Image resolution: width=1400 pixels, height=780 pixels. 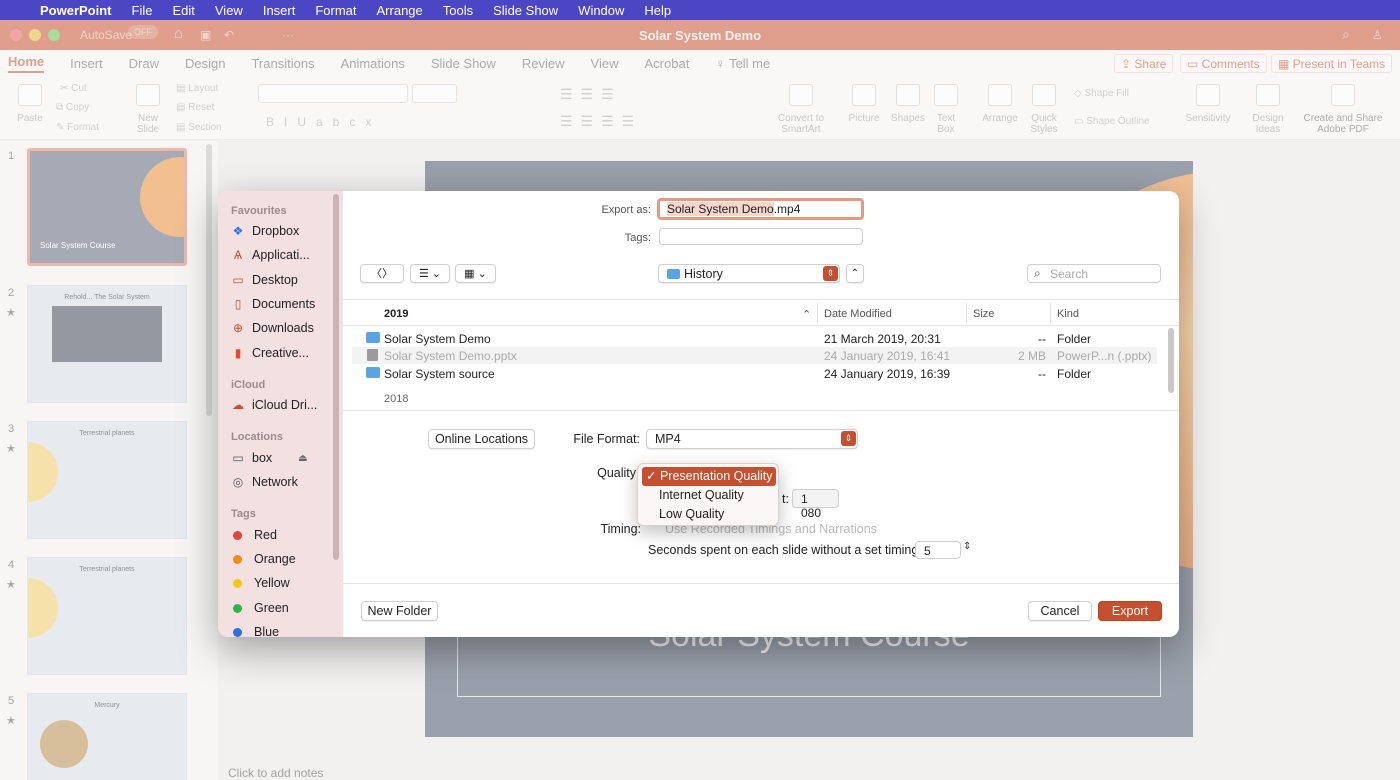 I want to click on column-header-name: 2019, so click(x=396, y=314).